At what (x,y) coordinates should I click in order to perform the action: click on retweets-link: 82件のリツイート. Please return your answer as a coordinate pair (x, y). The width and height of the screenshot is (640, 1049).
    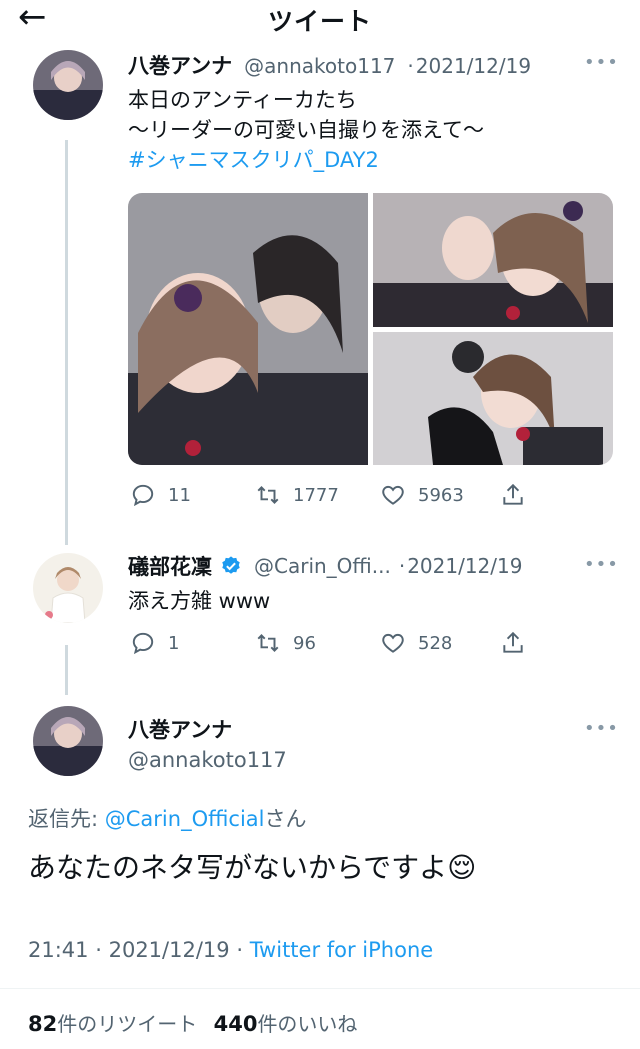
    Looking at the image, I should click on (112, 1024).